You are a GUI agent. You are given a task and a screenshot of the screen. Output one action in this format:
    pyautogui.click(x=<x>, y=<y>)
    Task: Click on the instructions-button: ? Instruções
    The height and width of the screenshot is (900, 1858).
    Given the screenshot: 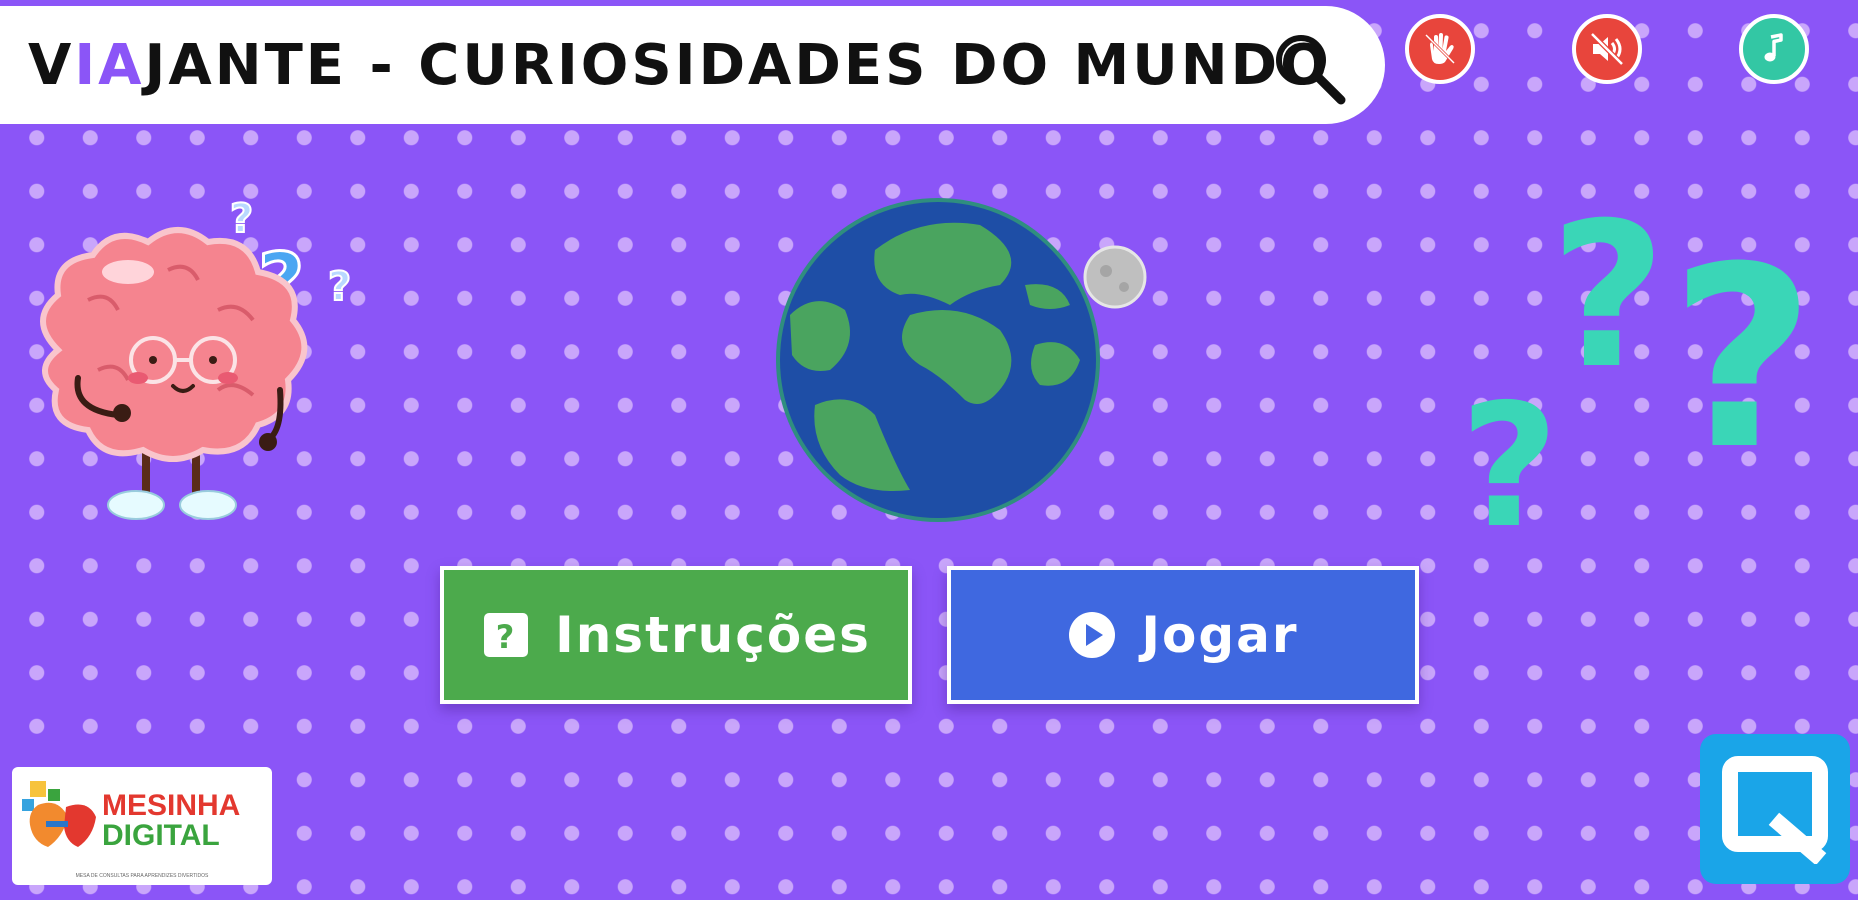 What is the action you would take?
    pyautogui.click(x=676, y=635)
    